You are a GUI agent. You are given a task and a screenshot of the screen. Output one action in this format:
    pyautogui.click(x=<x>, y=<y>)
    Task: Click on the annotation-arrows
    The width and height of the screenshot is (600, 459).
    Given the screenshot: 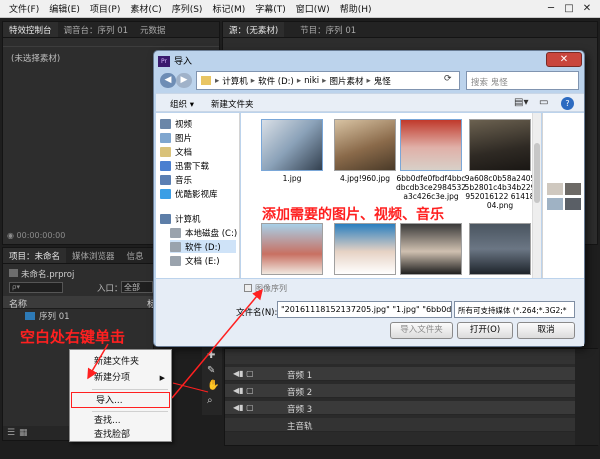 What is the action you would take?
    pyautogui.click(x=175, y=343)
    